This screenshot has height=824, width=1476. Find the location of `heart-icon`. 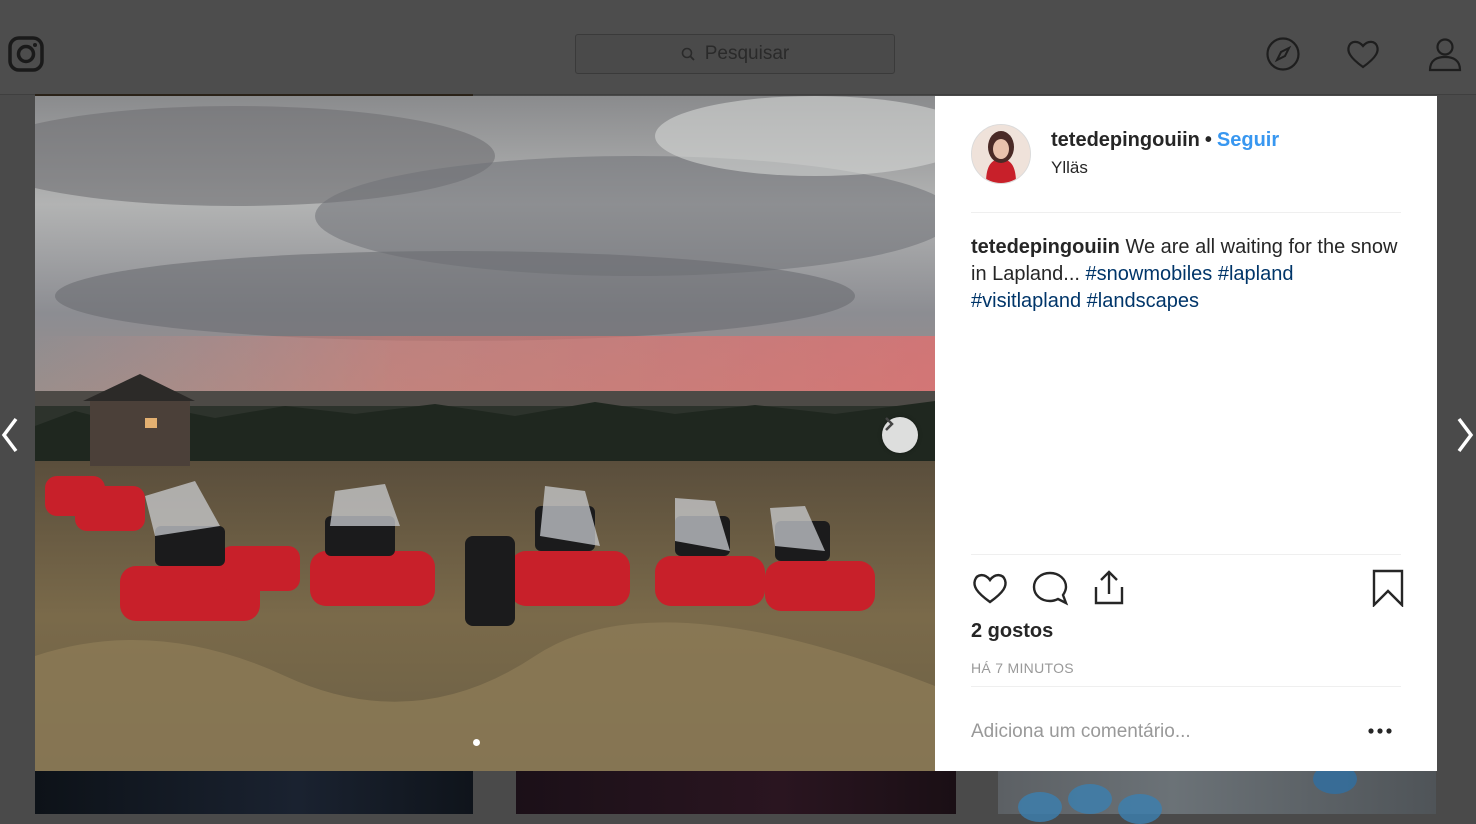

heart-icon is located at coordinates (1363, 54).